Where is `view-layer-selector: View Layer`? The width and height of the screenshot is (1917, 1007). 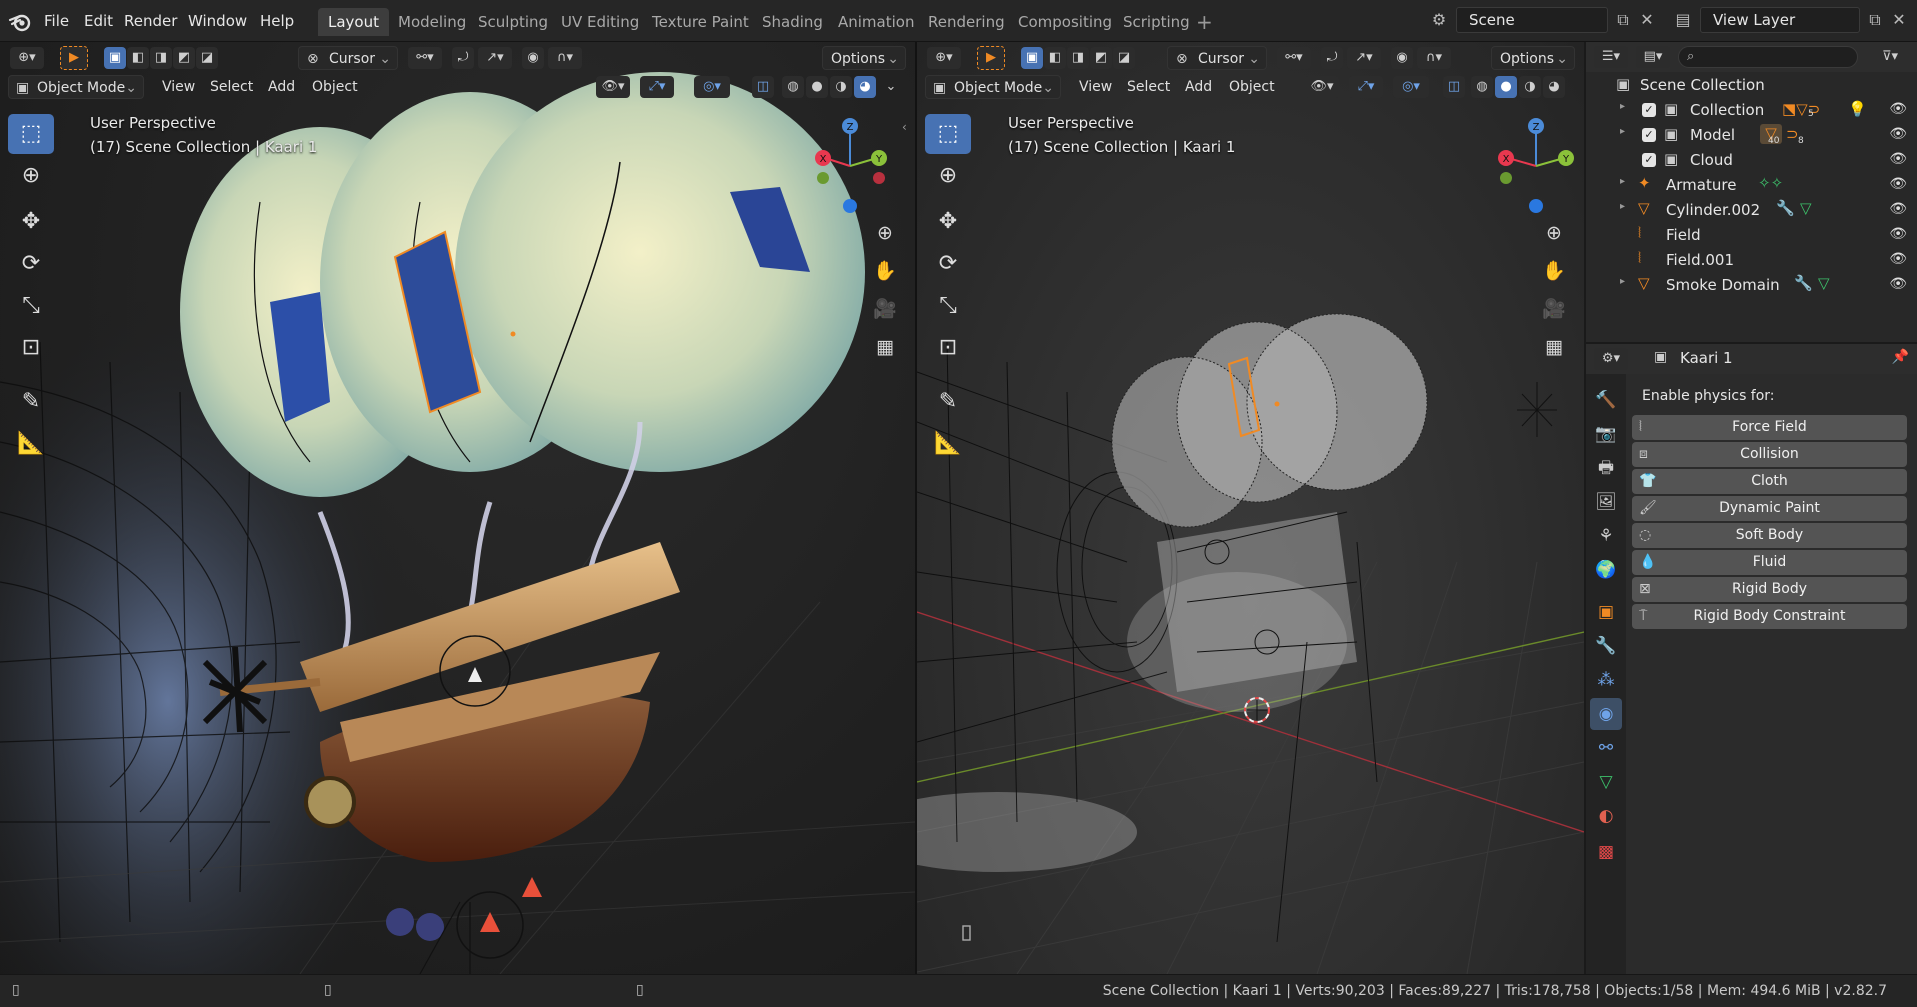
view-layer-selector: View Layer is located at coordinates (1780, 20).